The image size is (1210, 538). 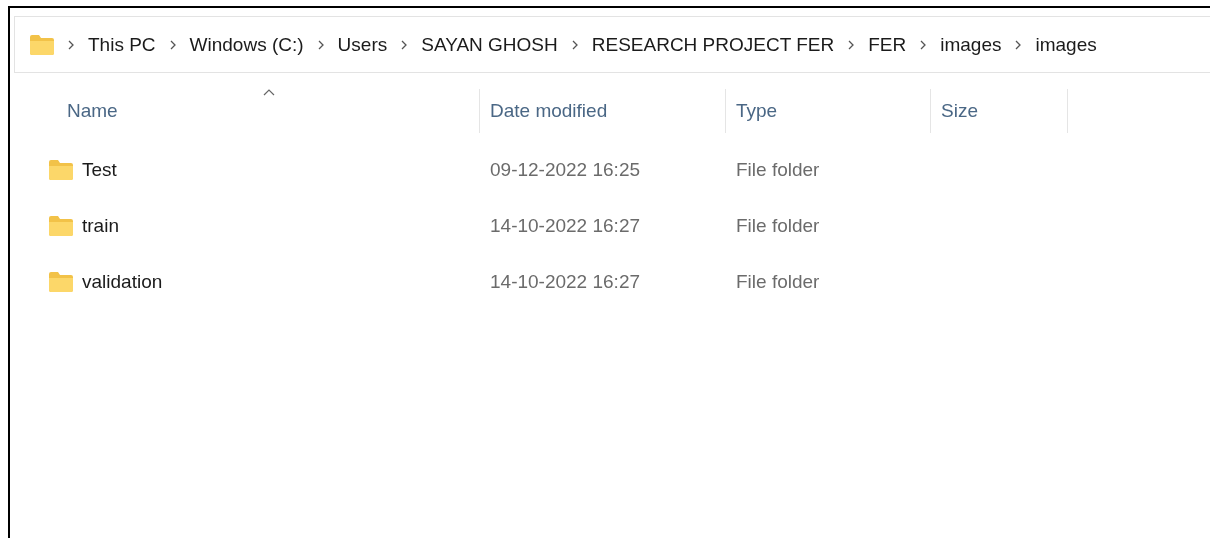 I want to click on file-name: Test, so click(x=99, y=170).